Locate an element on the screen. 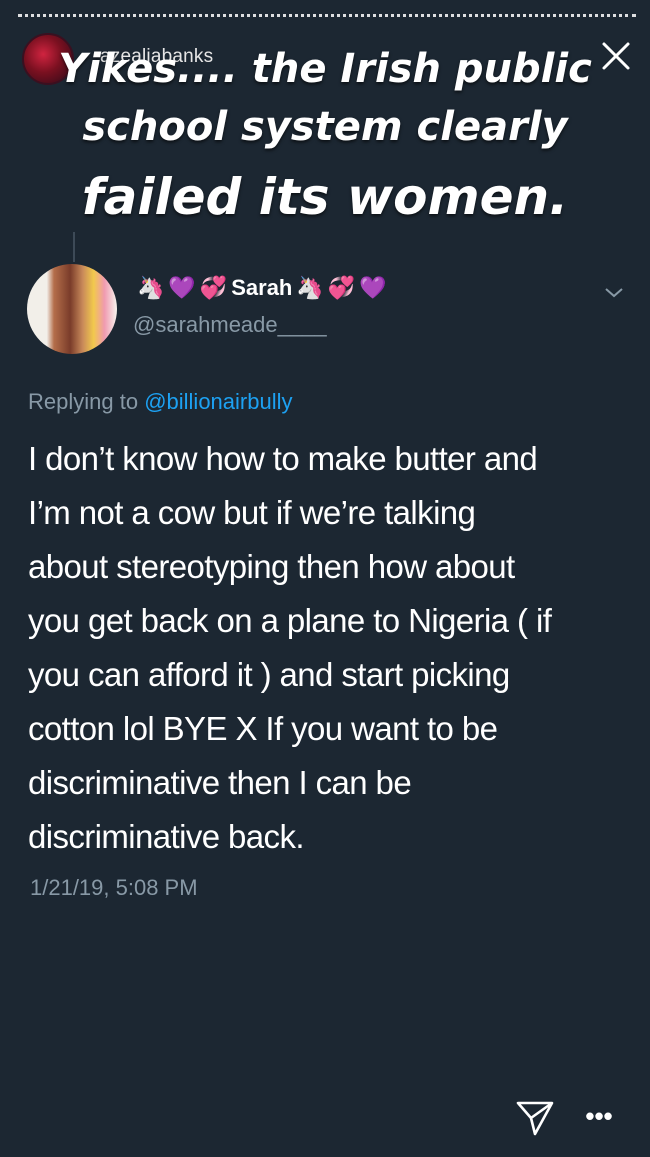  unicorn-emoji-2: 🦄 is located at coordinates (310, 287).